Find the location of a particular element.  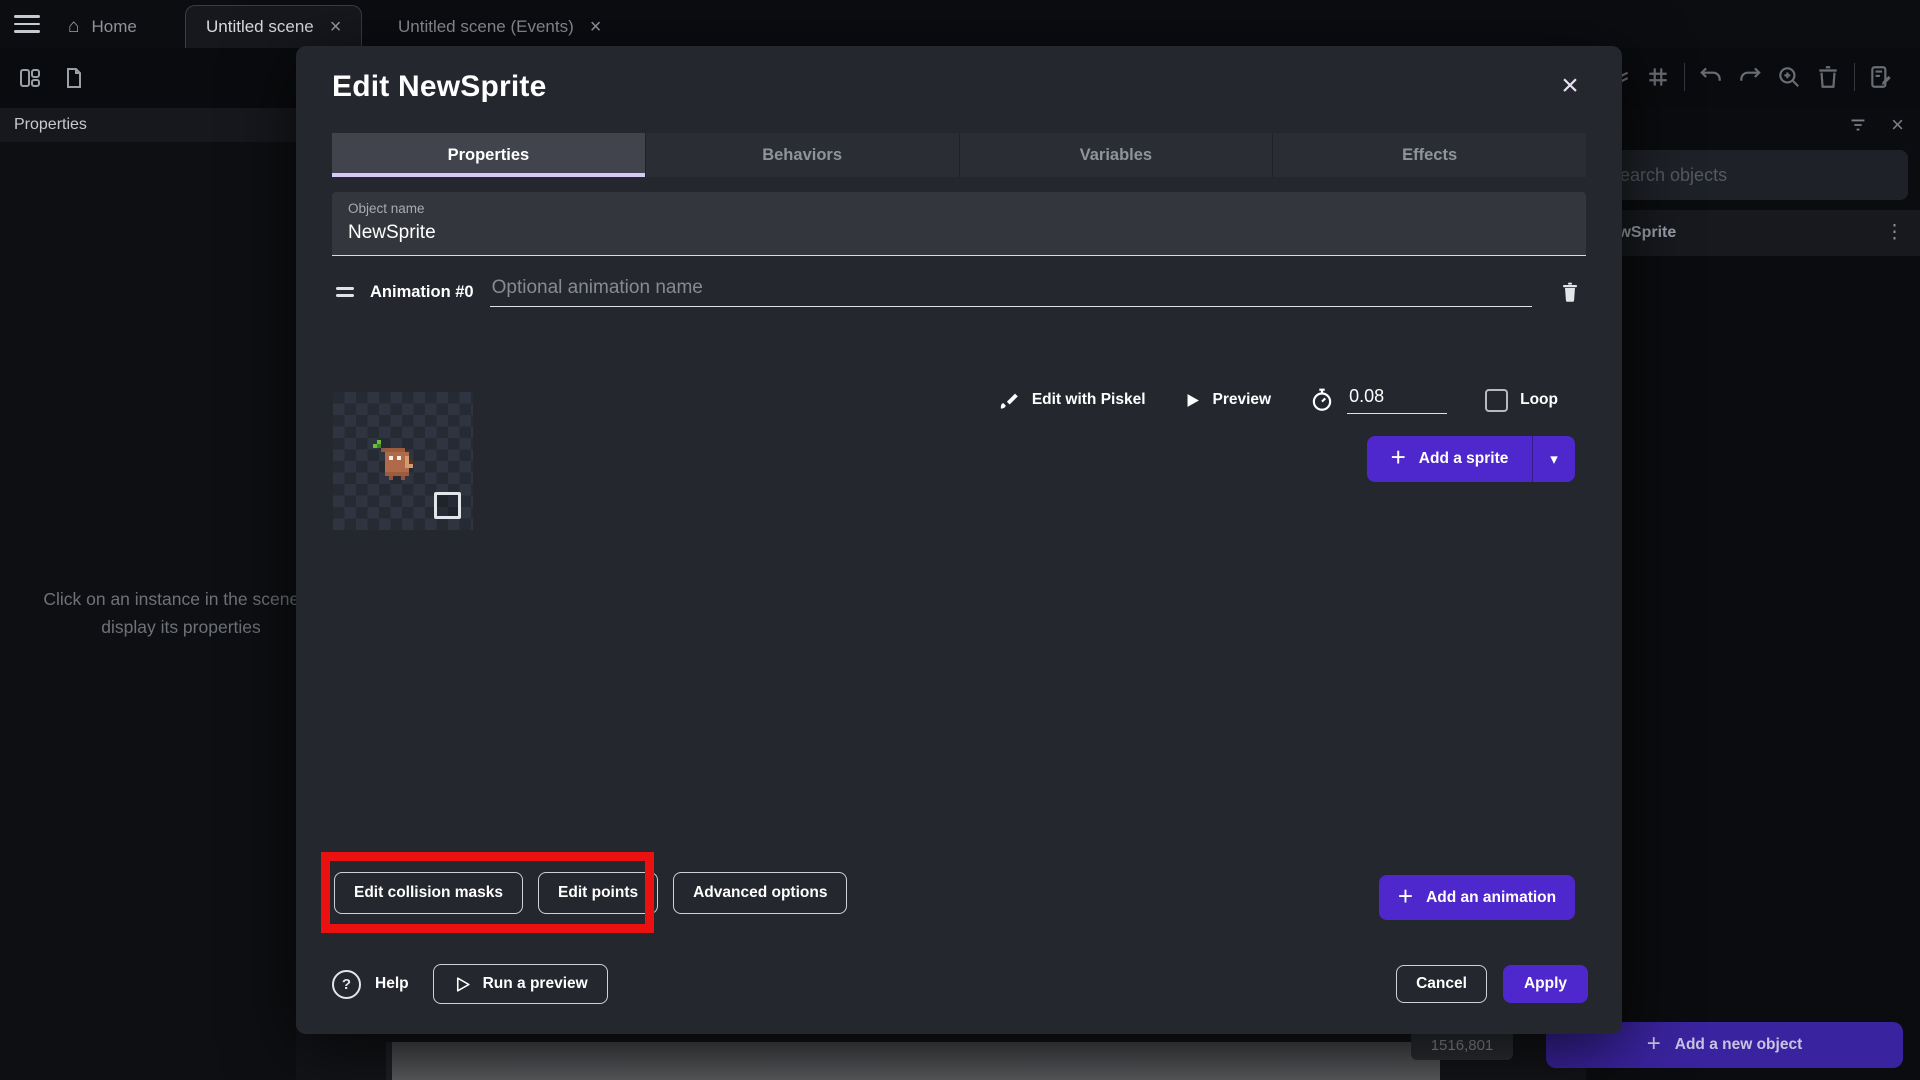

animation-row: Animation #0 is located at coordinates (959, 292).